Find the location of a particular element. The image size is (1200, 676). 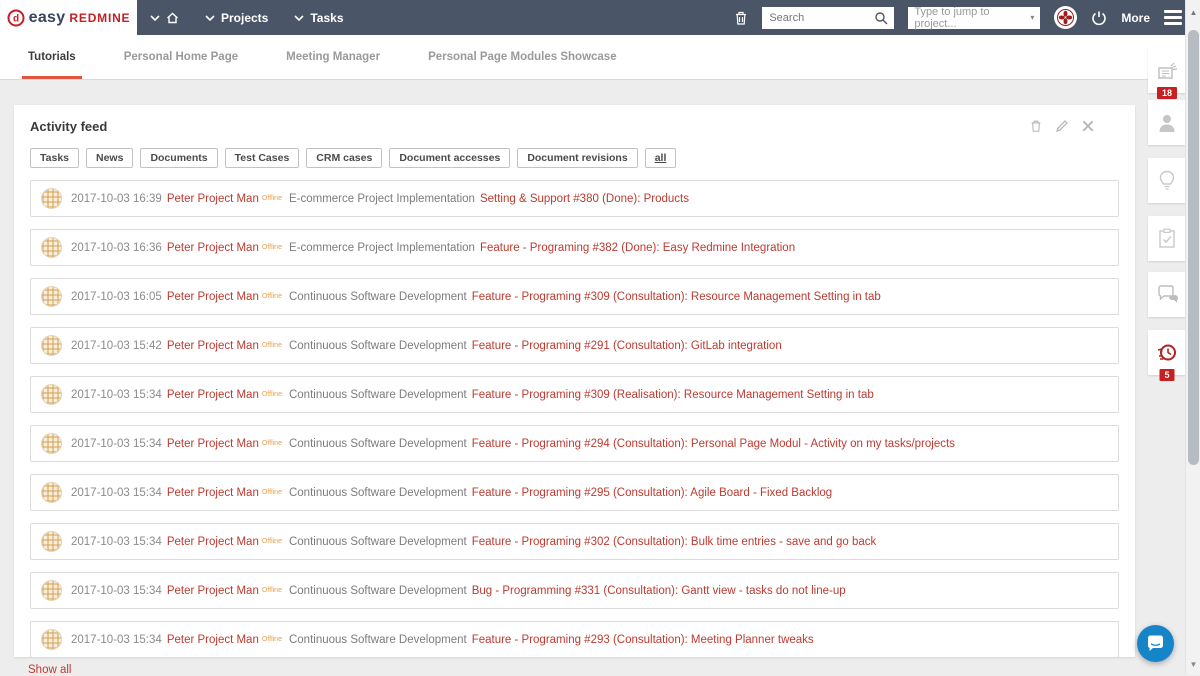

filter-news: News is located at coordinates (110, 158).